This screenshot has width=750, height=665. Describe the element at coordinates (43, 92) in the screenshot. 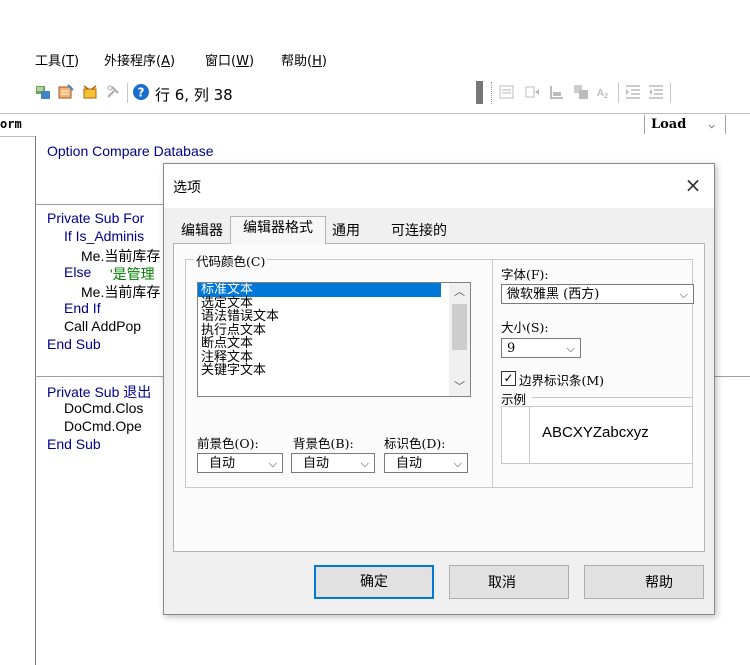

I see `project-explorer-icon` at that location.